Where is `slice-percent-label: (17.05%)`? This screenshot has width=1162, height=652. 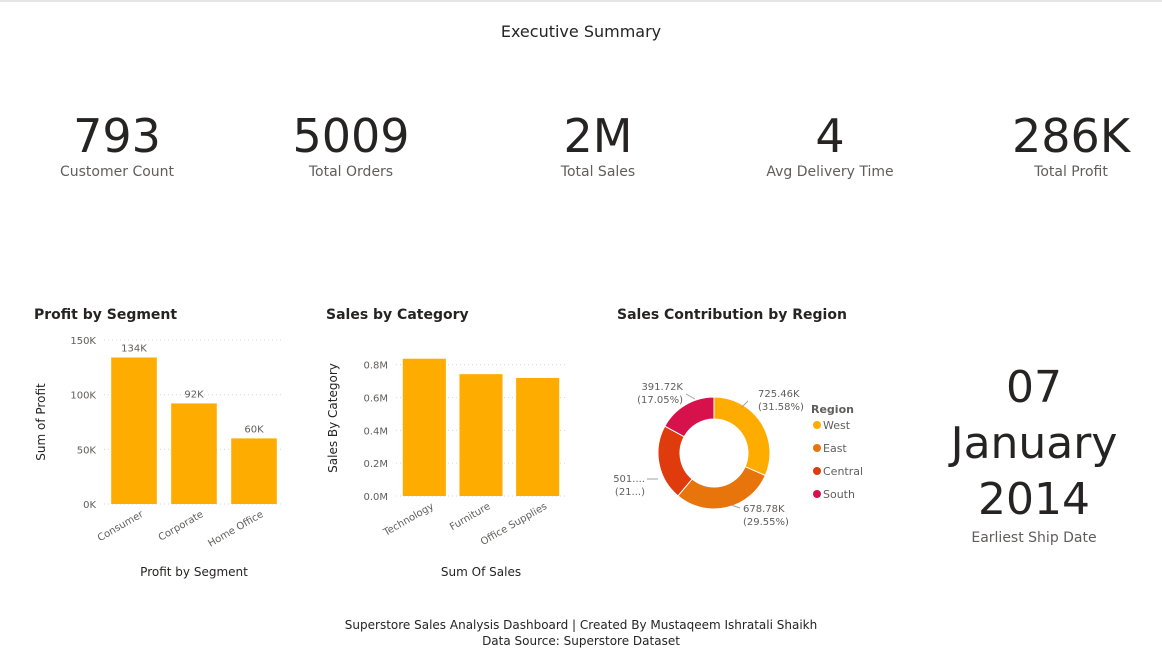
slice-percent-label: (17.05%) is located at coordinates (660, 400).